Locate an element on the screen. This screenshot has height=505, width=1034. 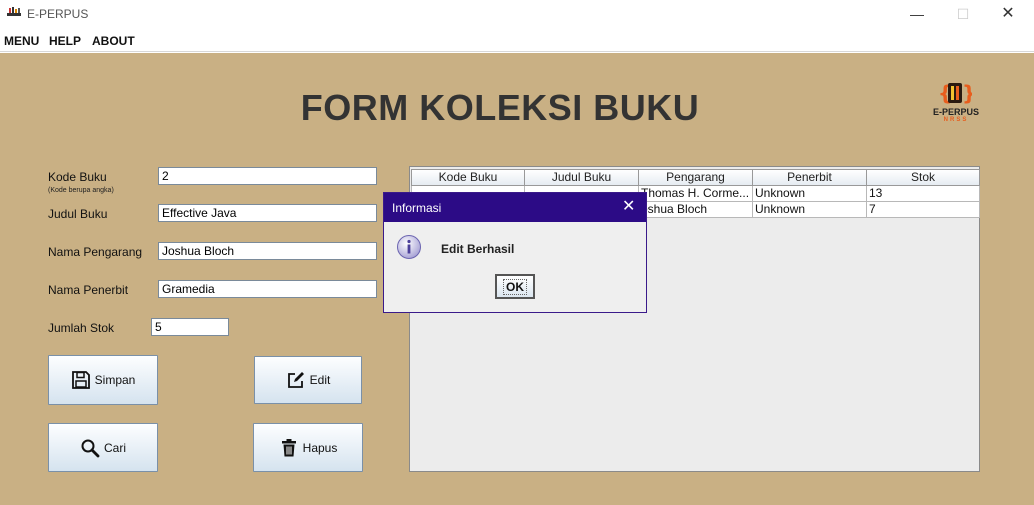
search-icon is located at coordinates (90, 448).